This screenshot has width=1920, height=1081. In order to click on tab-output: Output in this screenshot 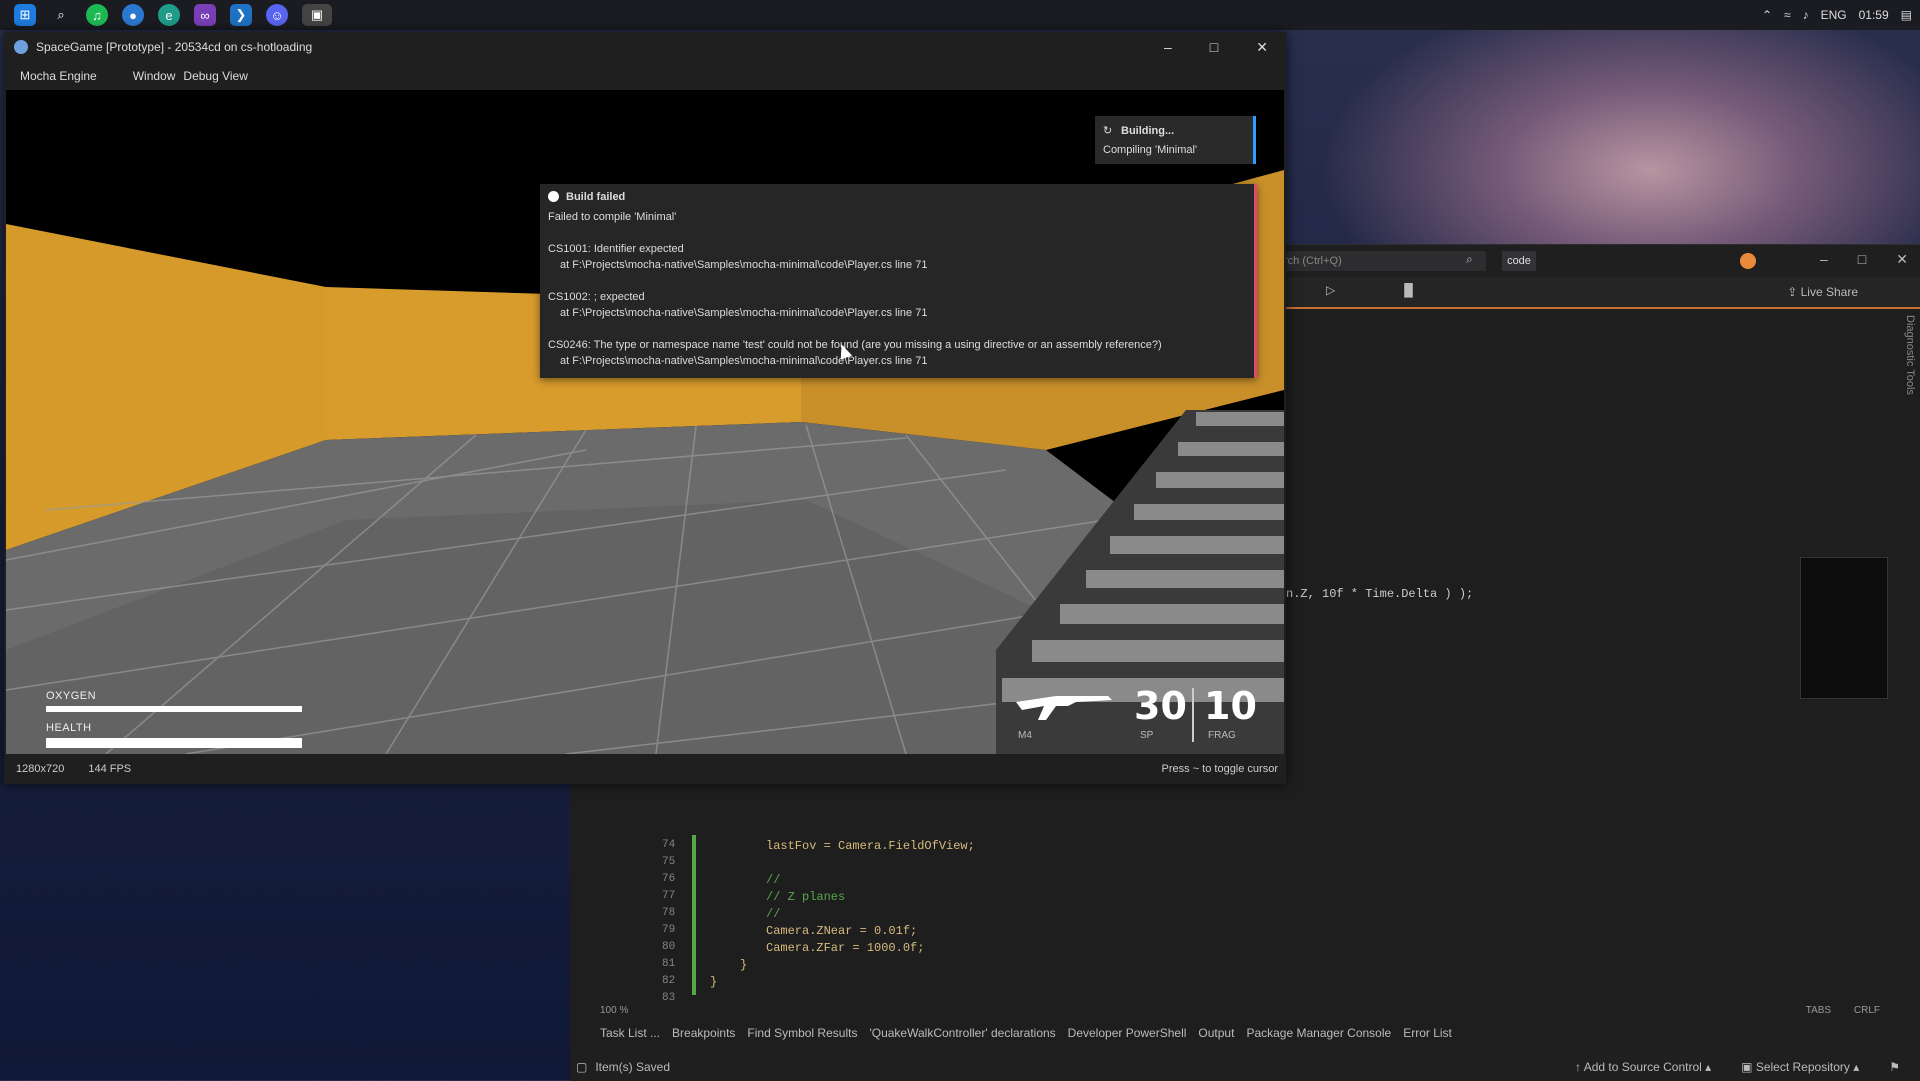, I will do `click(1216, 1033)`.